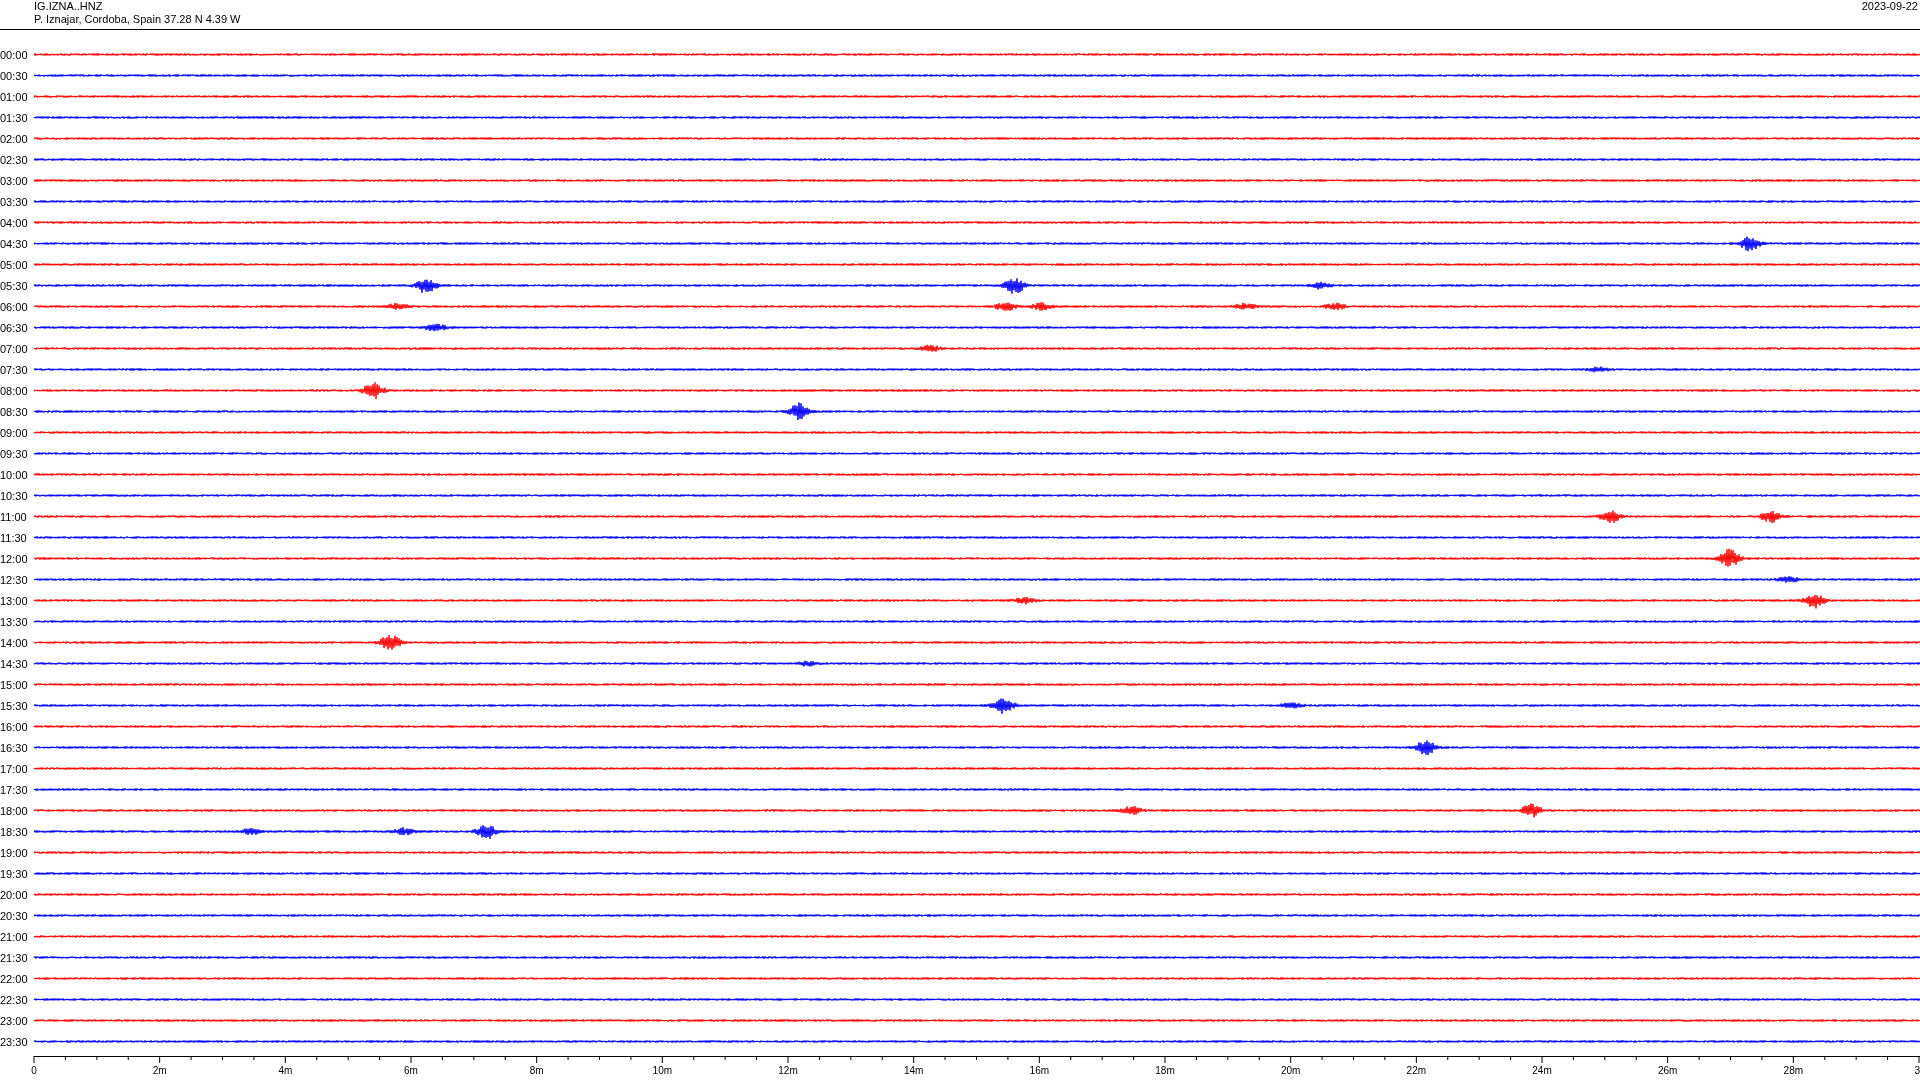 Image resolution: width=1920 pixels, height=1080 pixels. What do you see at coordinates (14, 54) in the screenshot?
I see `time-label: 00:00` at bounding box center [14, 54].